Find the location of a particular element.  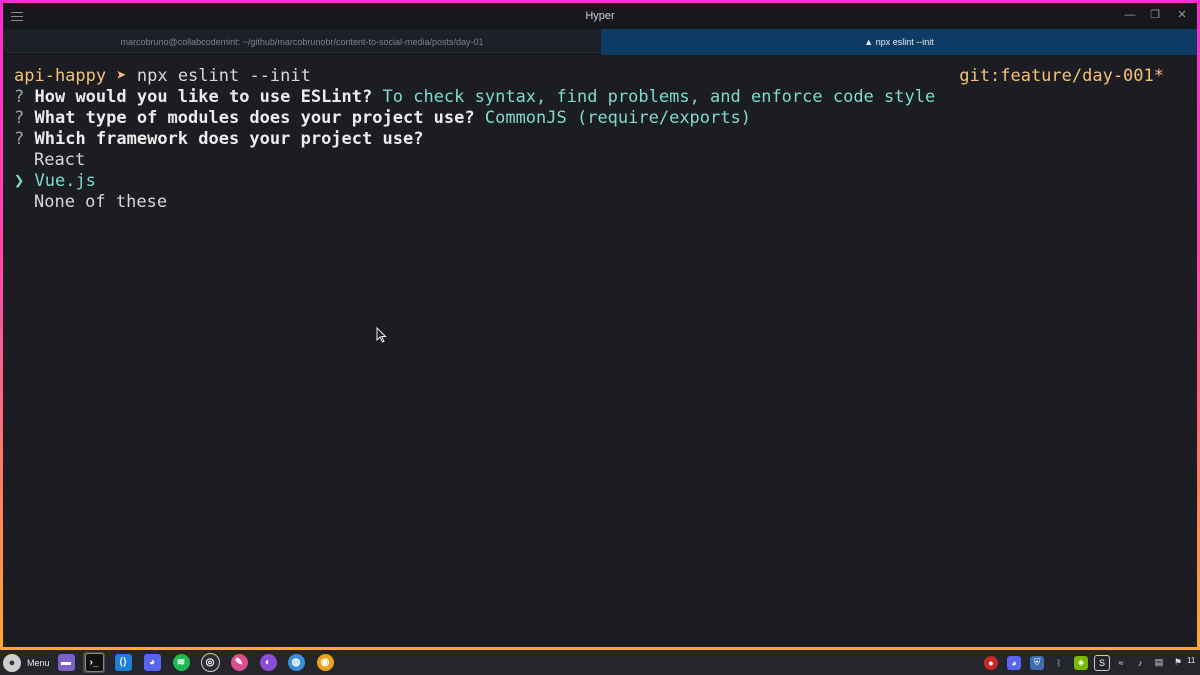

krita-icon: ✎ is located at coordinates (239, 662).